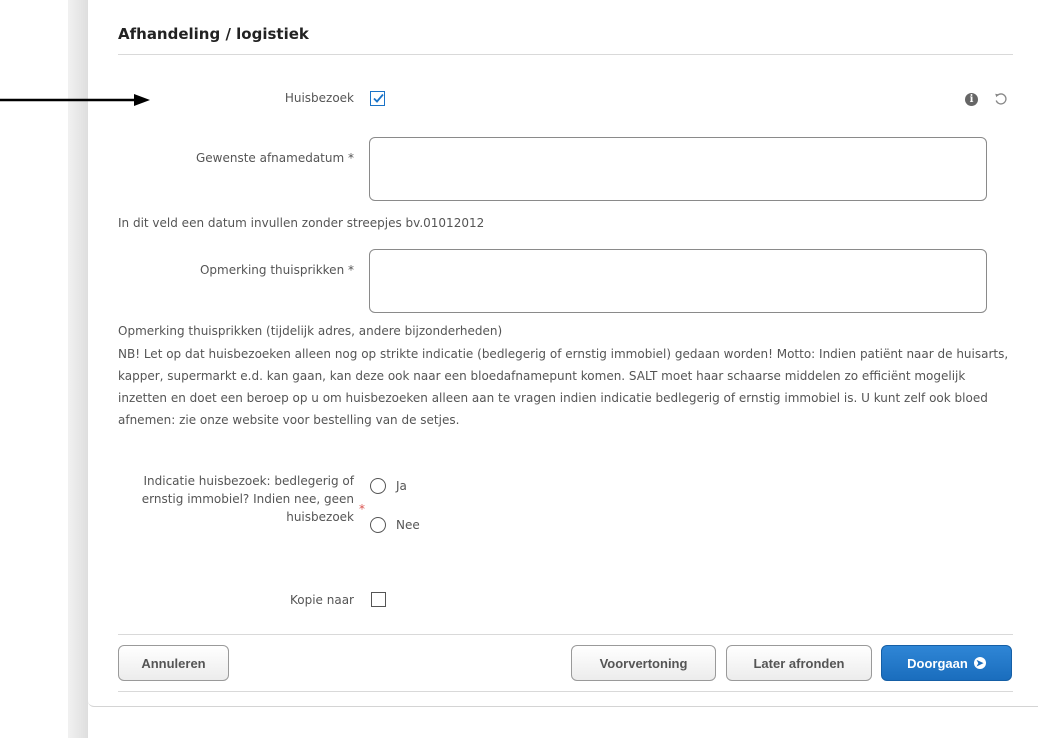 The height and width of the screenshot is (738, 1038). What do you see at coordinates (276, 270) in the screenshot?
I see `opmerking-label: Opmerking thuisprikken *` at bounding box center [276, 270].